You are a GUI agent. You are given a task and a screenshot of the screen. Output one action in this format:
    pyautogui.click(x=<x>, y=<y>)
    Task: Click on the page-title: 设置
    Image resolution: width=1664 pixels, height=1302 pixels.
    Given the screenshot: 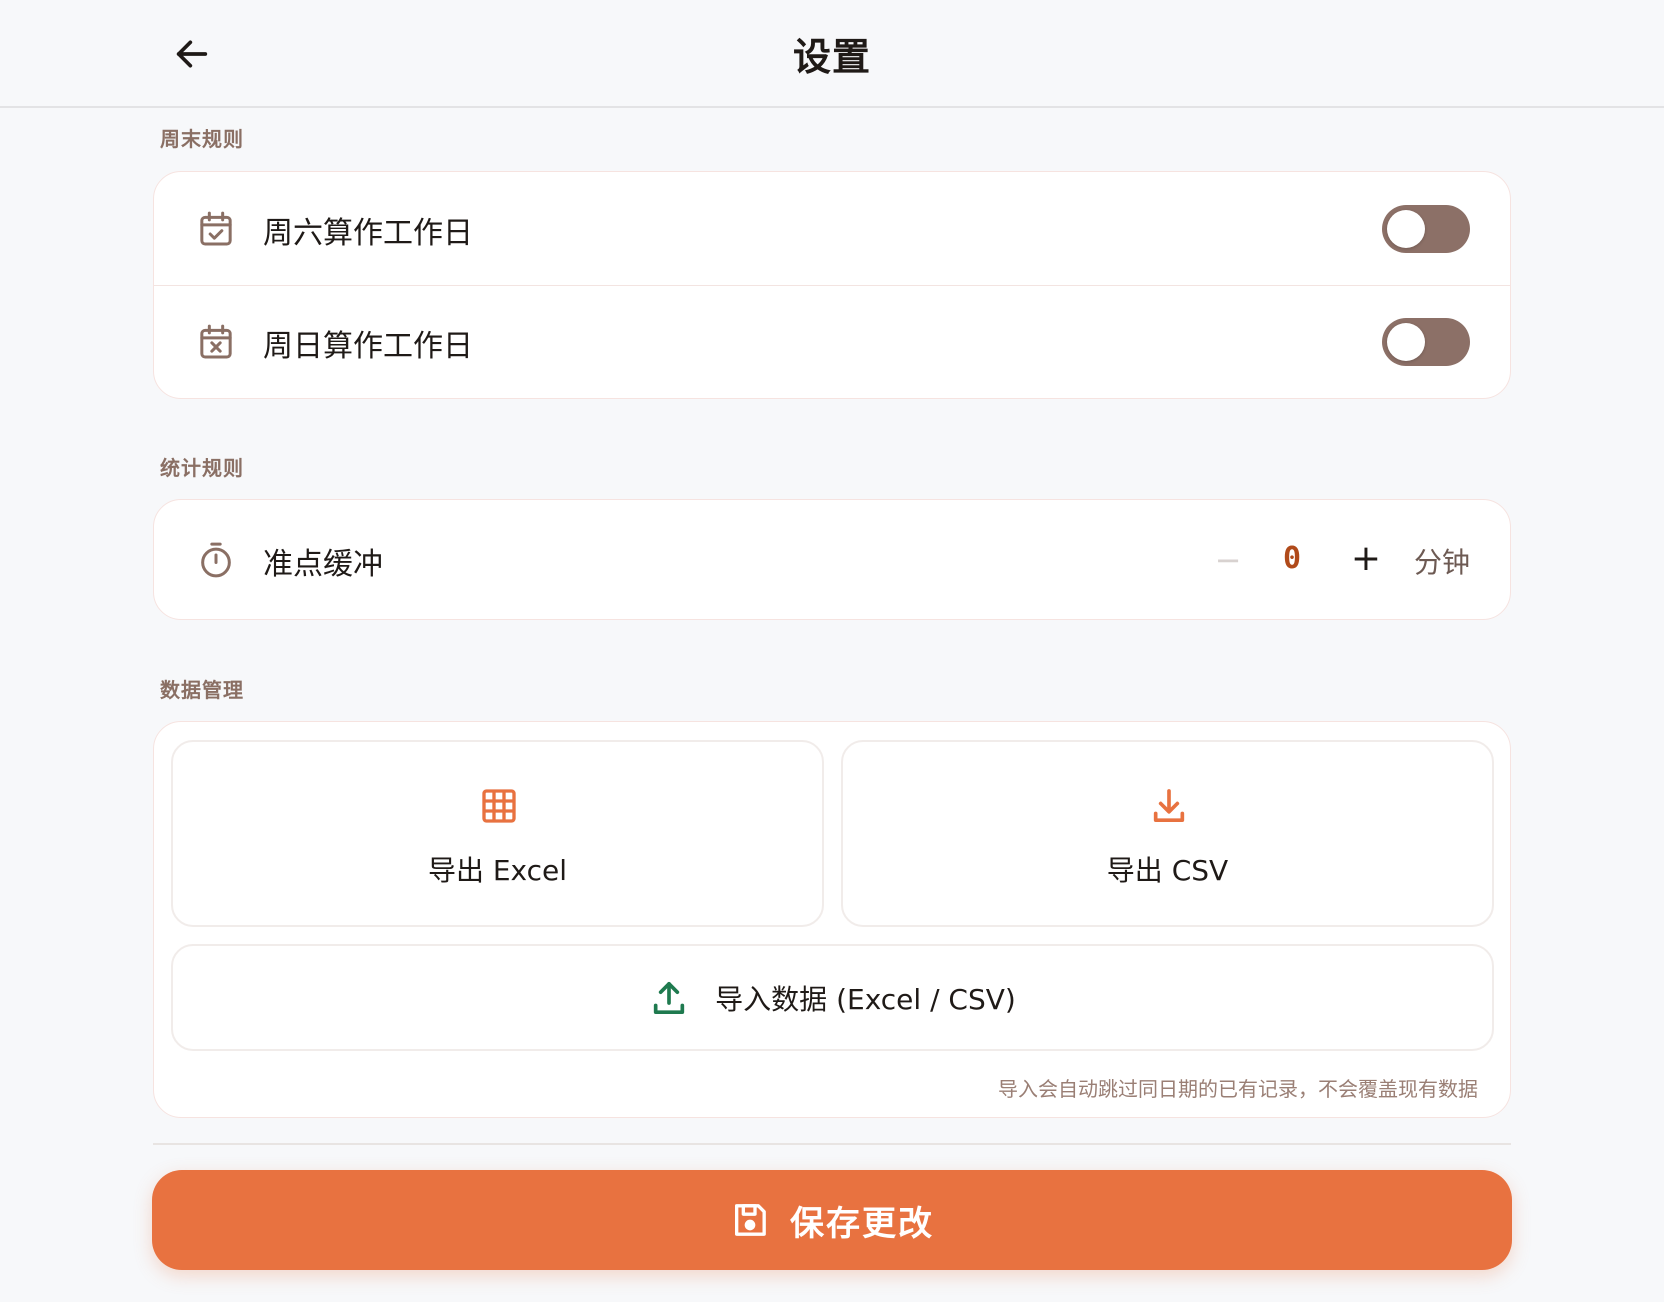 What is the action you would take?
    pyautogui.click(x=831, y=57)
    